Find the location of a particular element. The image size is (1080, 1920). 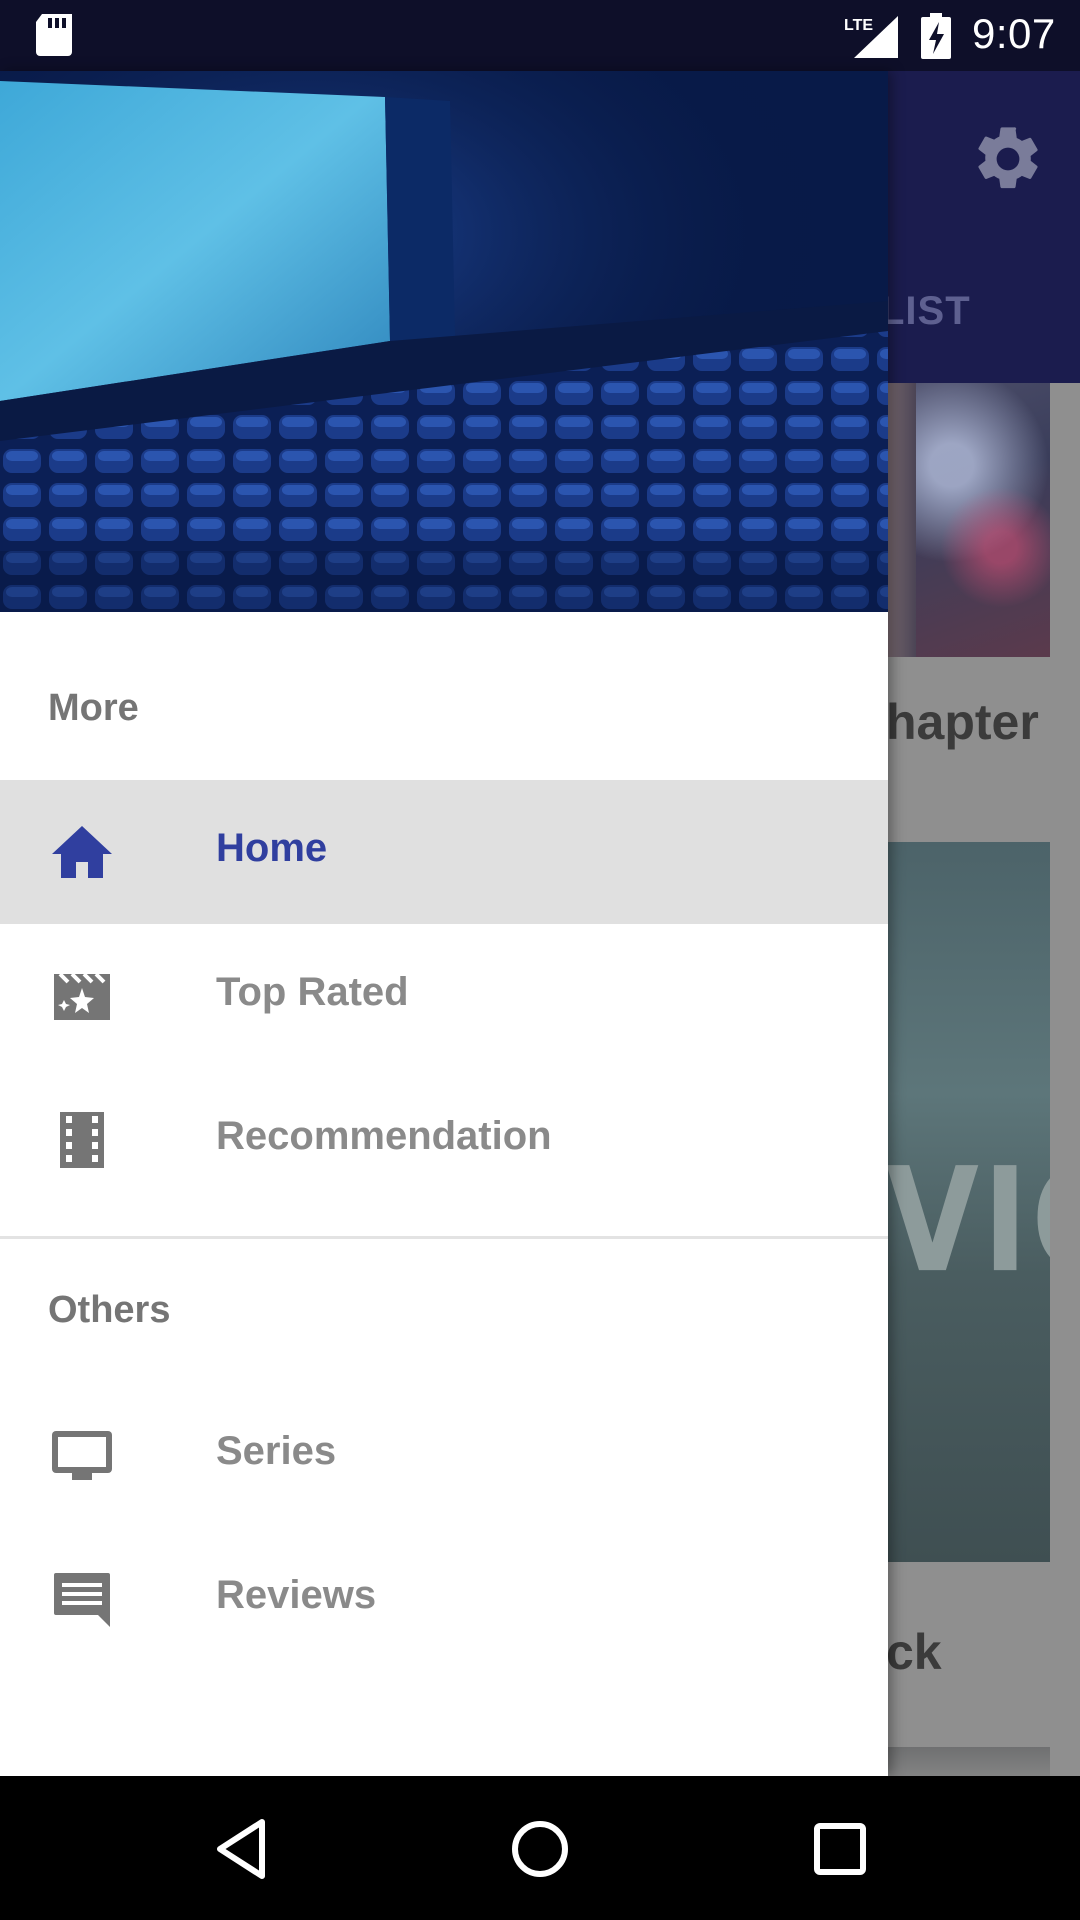

film-strip-icon is located at coordinates (82, 1140).